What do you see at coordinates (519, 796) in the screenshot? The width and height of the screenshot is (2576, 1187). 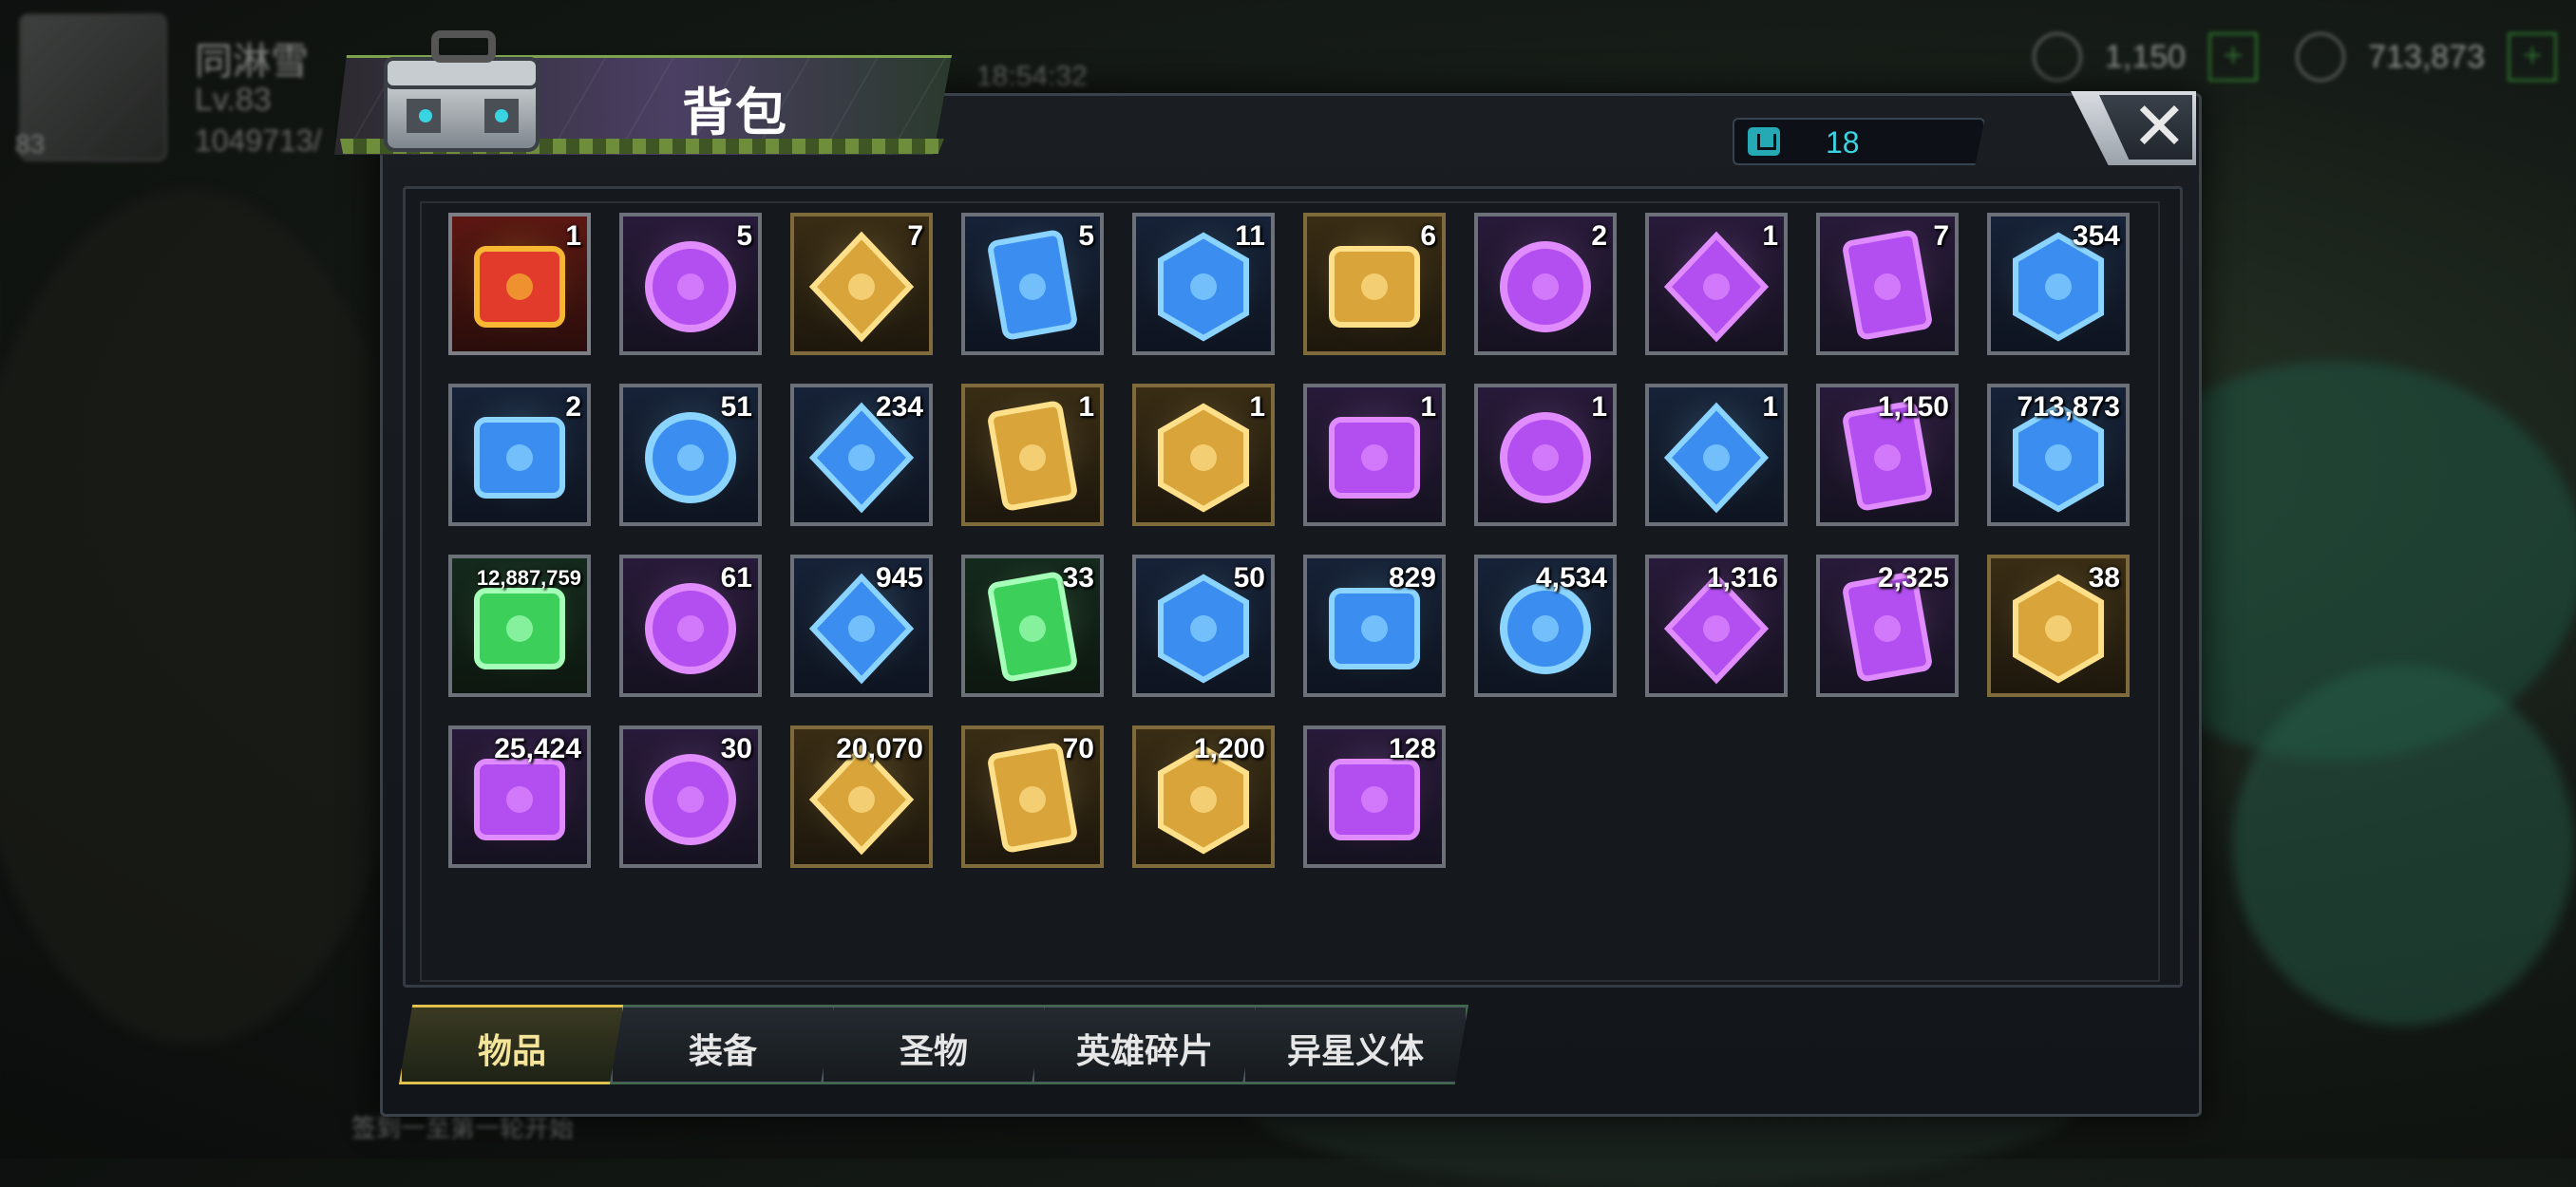 I see `inventory-item: 25,424` at bounding box center [519, 796].